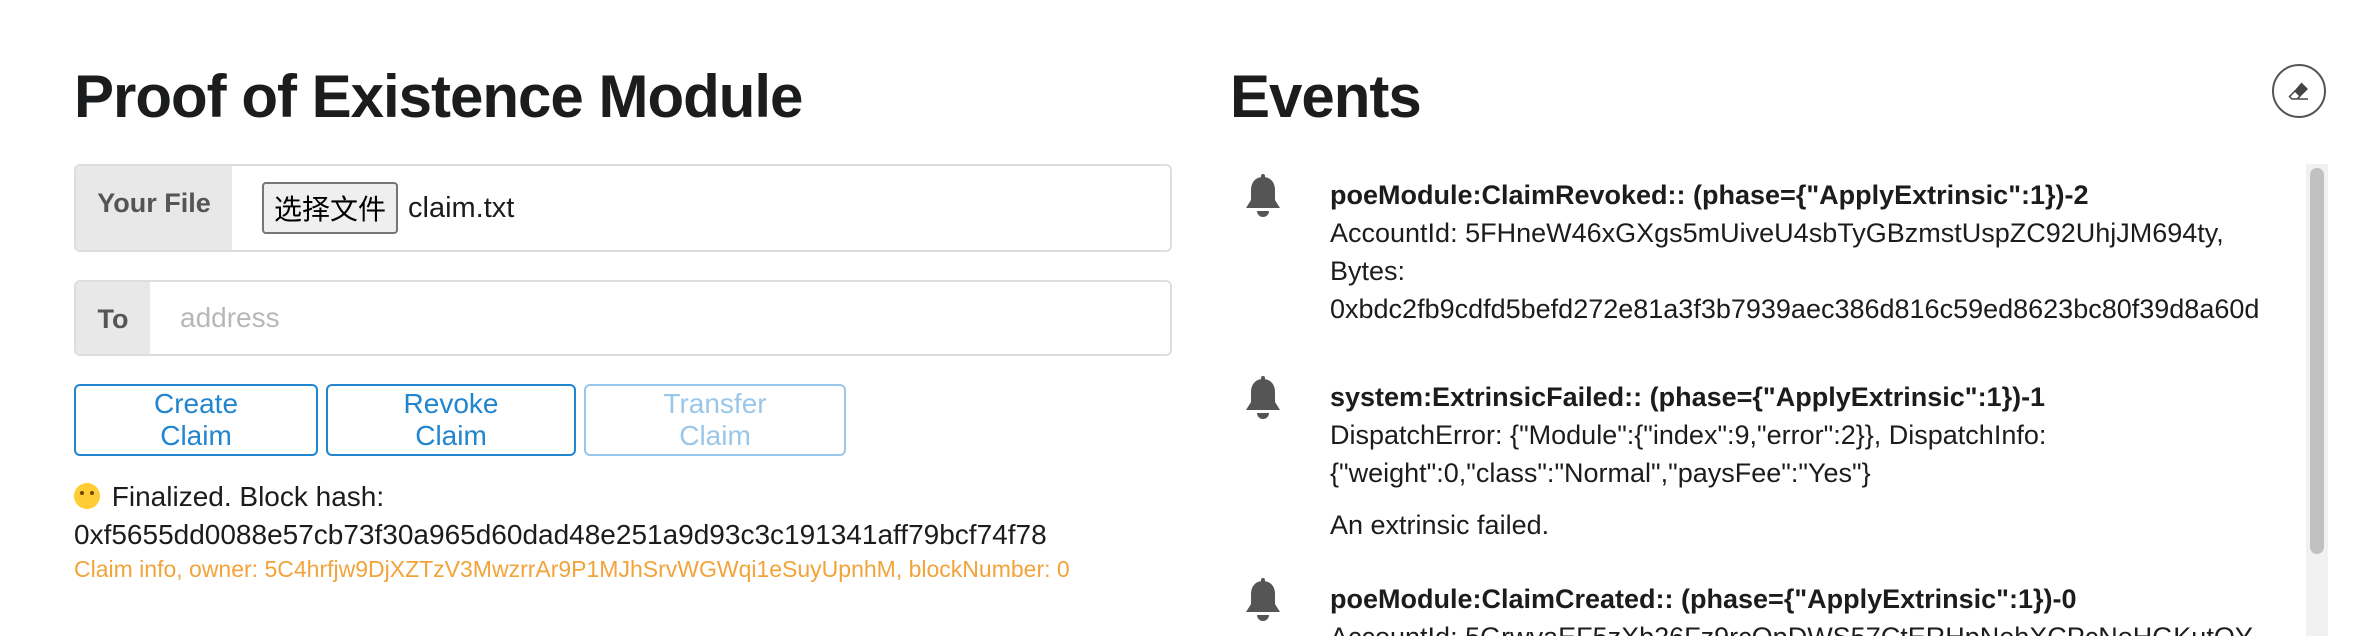 The image size is (2376, 636). Describe the element at coordinates (660, 318) in the screenshot. I see `address-input` at that location.